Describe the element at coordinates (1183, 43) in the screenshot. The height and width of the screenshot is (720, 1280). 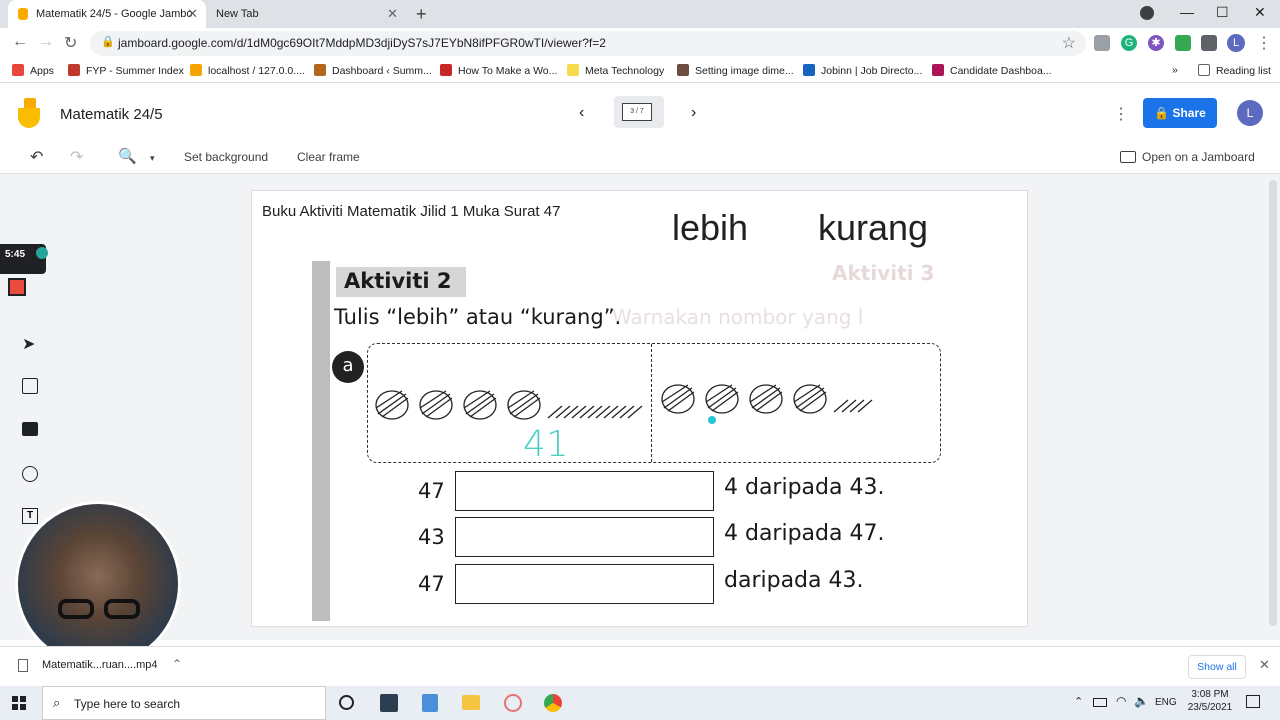
I see `notes-extension-icon` at that location.